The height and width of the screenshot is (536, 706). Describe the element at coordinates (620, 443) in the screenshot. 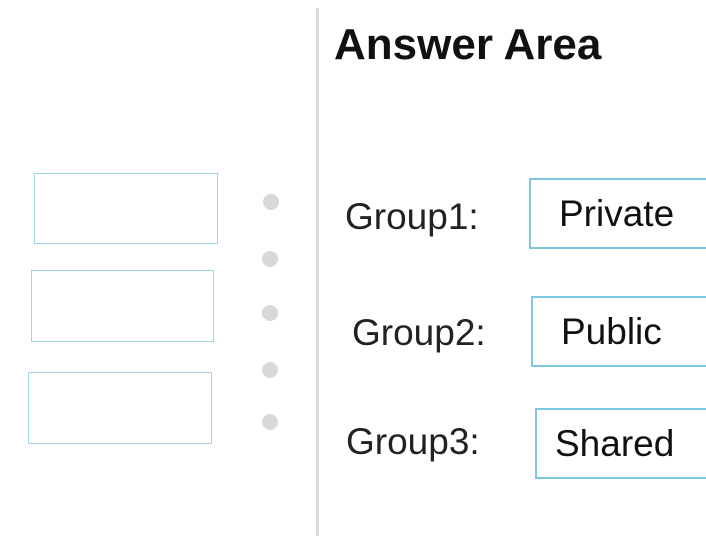

I see `answer-box-3: Shared` at that location.